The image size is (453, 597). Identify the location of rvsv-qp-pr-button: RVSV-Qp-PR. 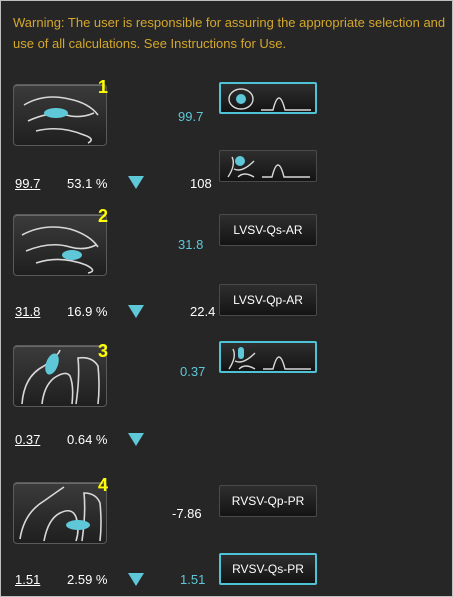
(268, 501).